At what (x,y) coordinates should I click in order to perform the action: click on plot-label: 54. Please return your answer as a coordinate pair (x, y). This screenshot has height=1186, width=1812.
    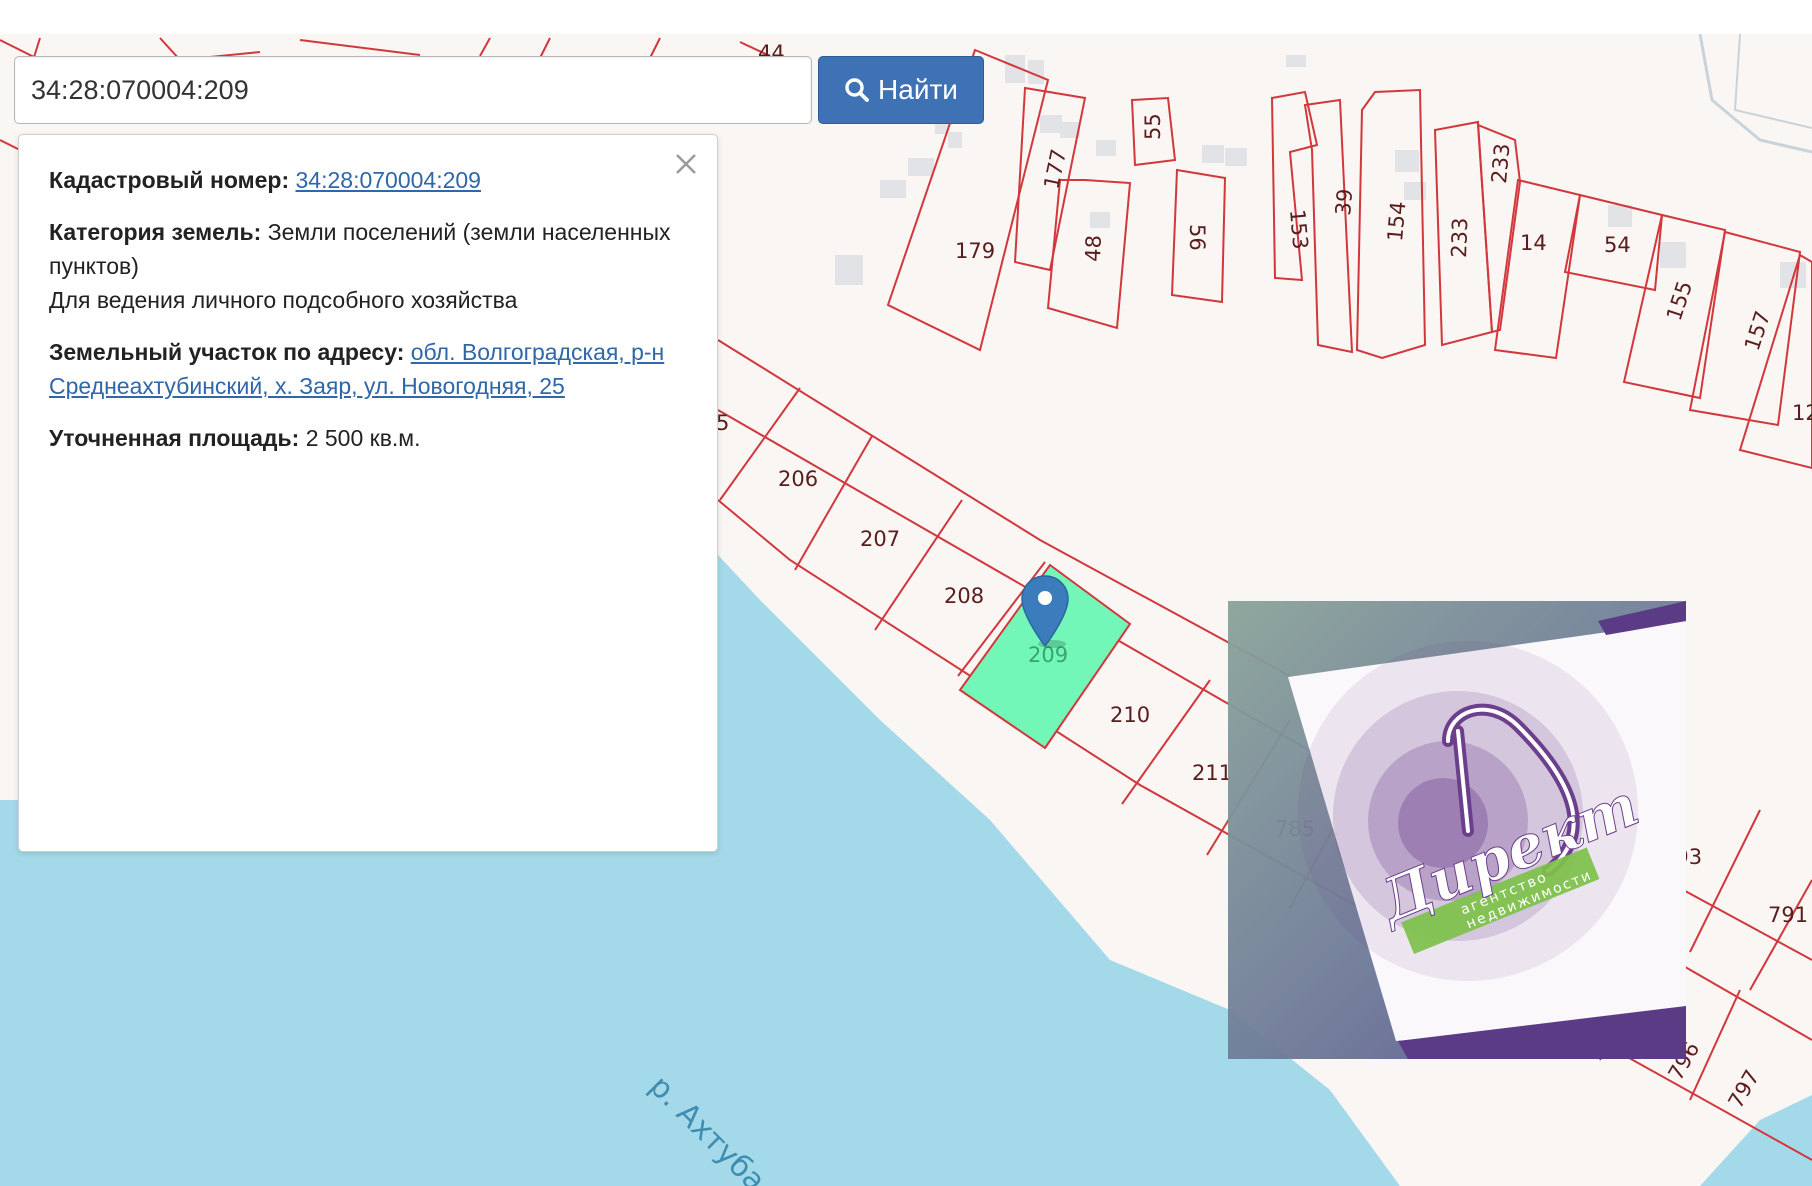
    Looking at the image, I should click on (1617, 245).